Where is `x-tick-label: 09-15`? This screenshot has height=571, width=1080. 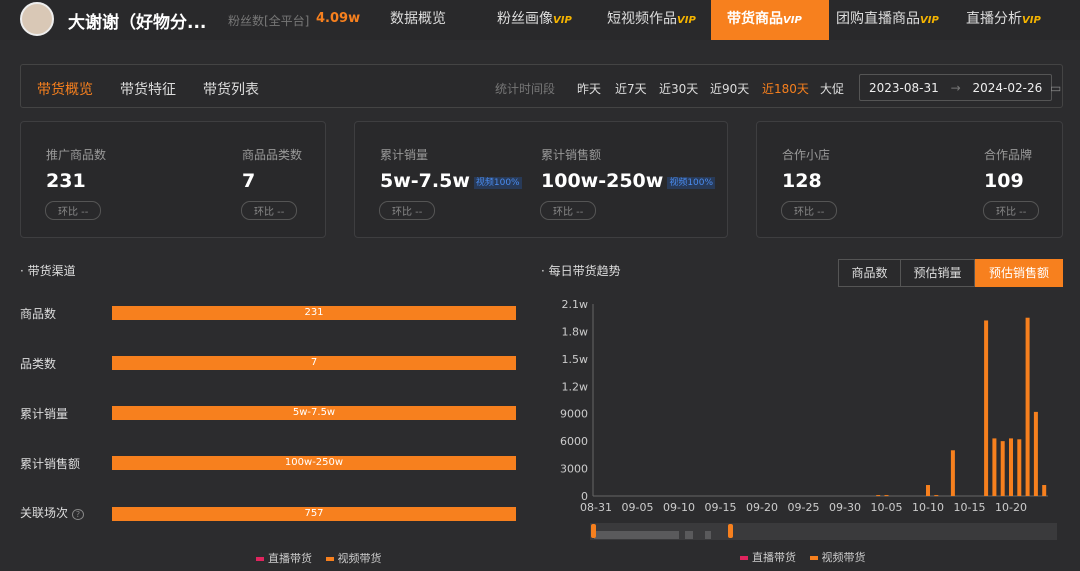 x-tick-label: 09-15 is located at coordinates (721, 507).